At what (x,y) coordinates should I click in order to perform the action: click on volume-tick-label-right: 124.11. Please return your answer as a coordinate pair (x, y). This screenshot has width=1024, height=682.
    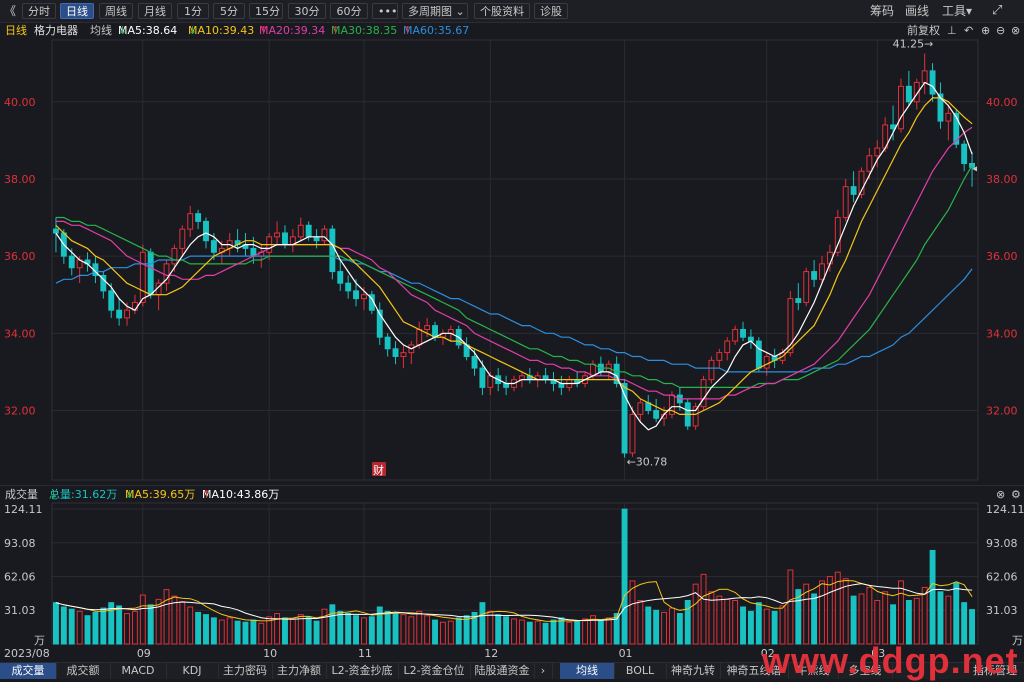
    Looking at the image, I should click on (1005, 509).